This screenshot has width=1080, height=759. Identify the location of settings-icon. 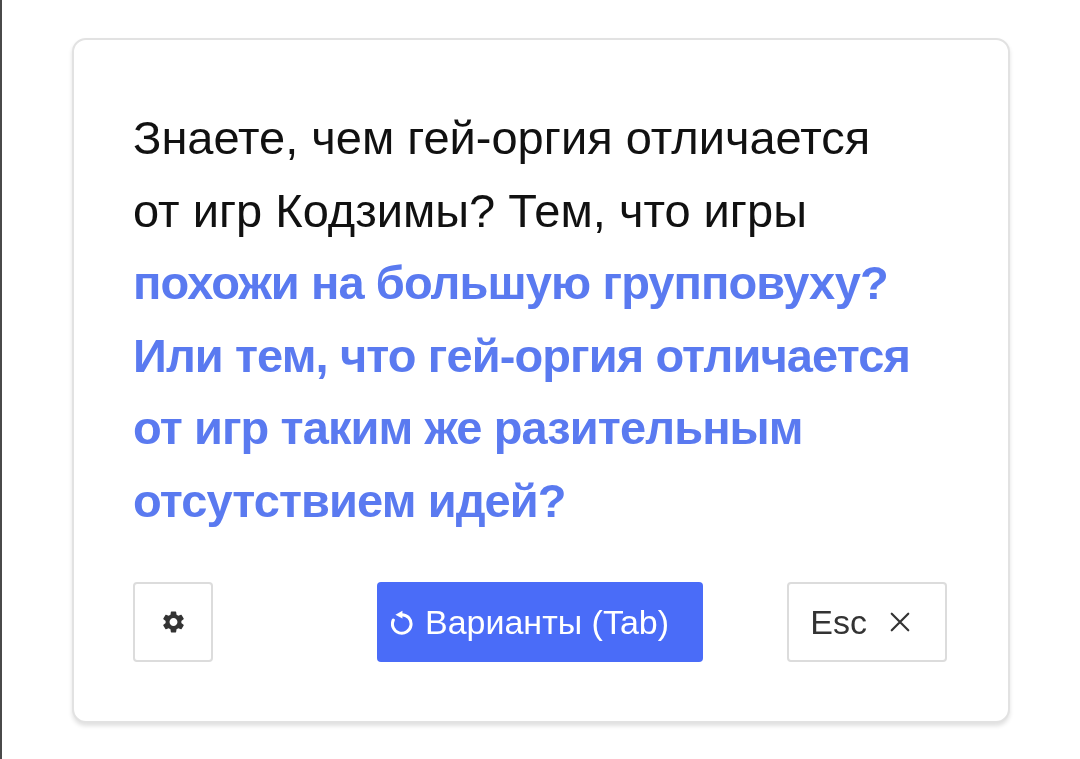
(173, 622).